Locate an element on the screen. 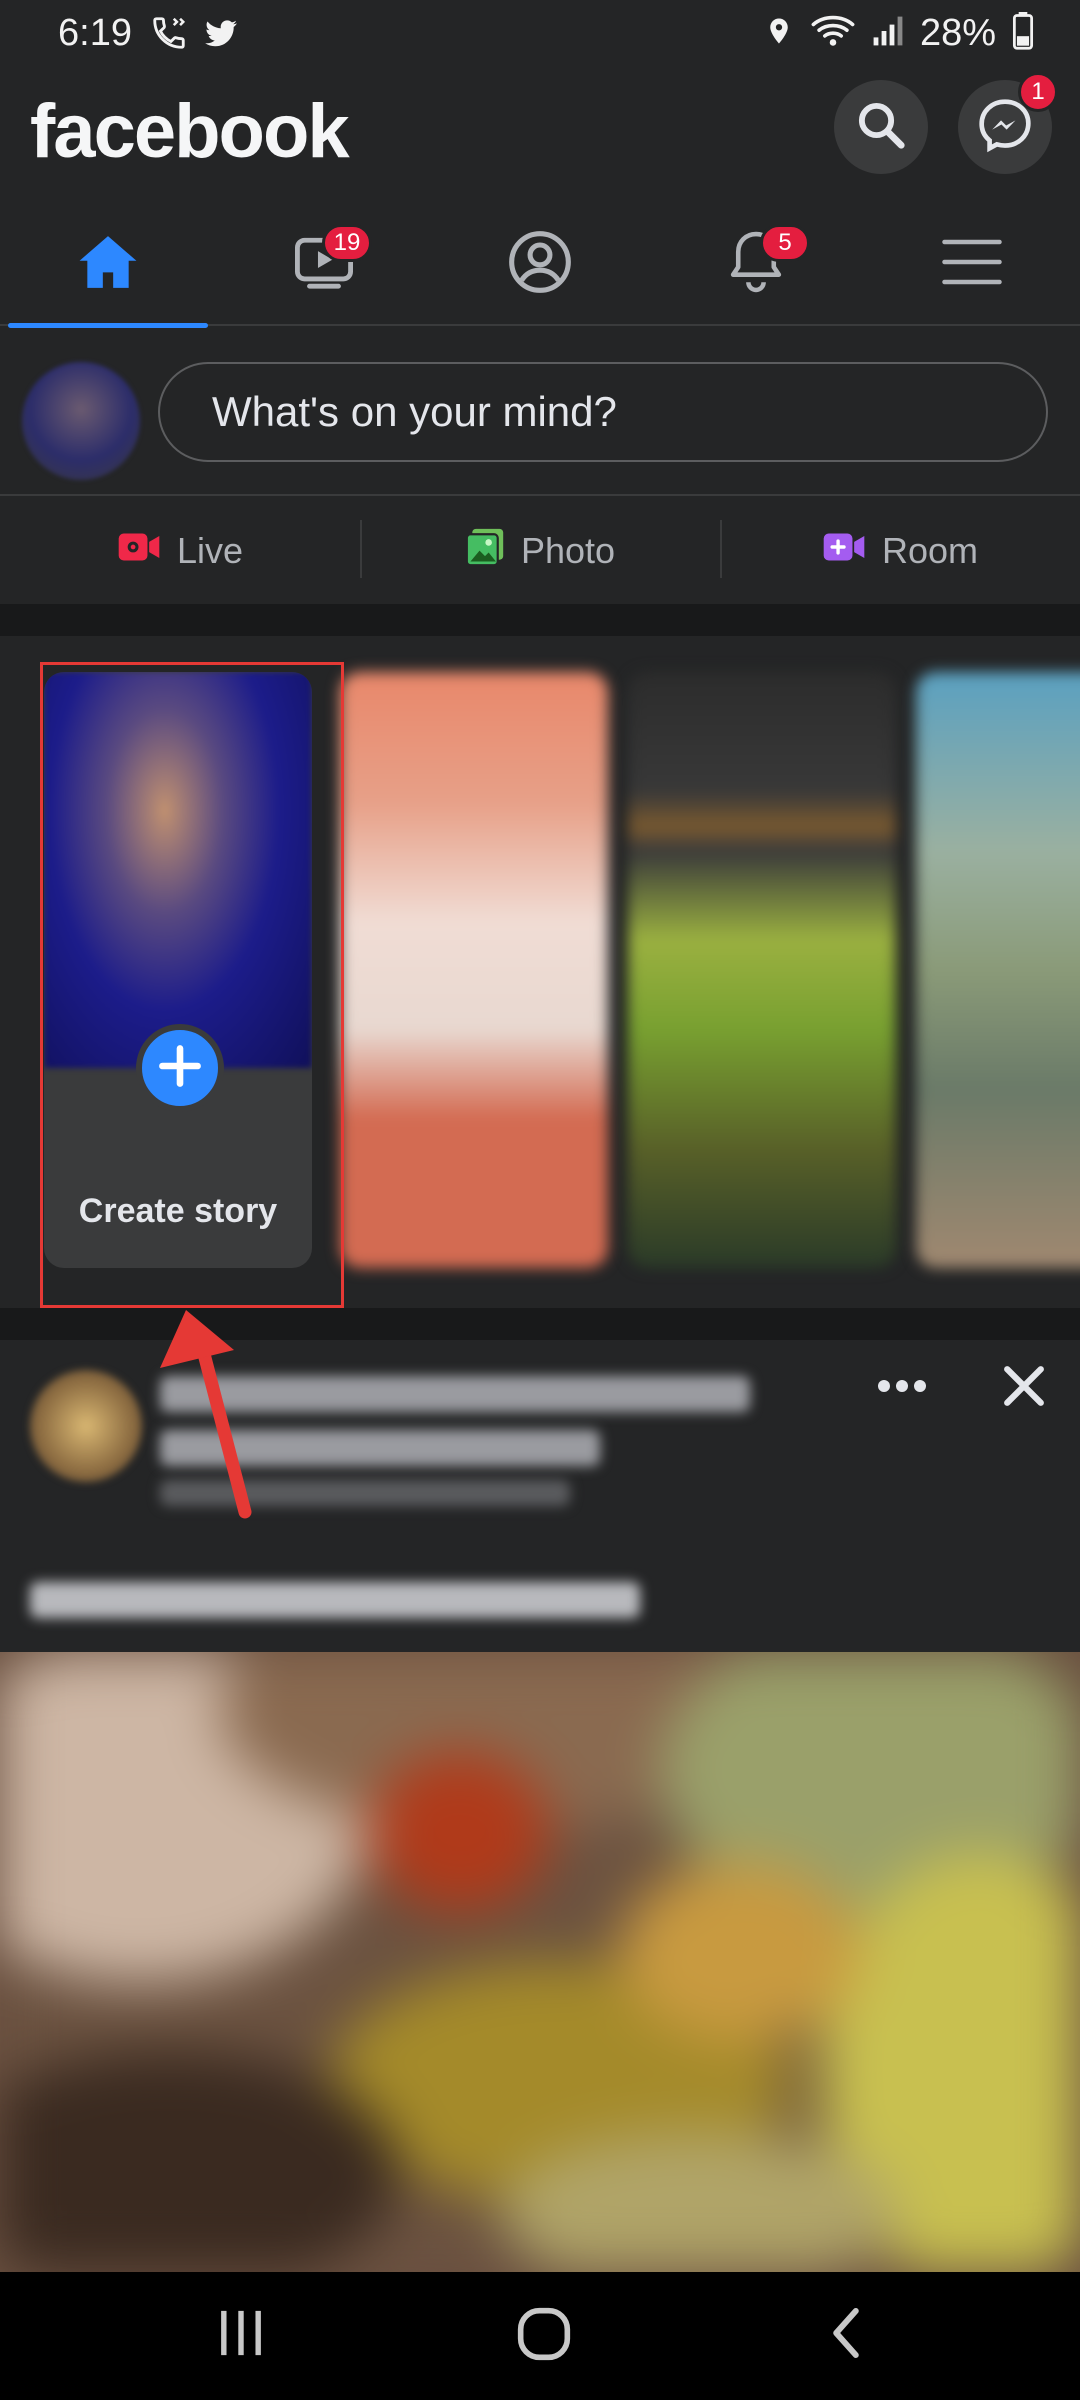 This screenshot has width=1080, height=2400. menu-icon is located at coordinates (972, 264).